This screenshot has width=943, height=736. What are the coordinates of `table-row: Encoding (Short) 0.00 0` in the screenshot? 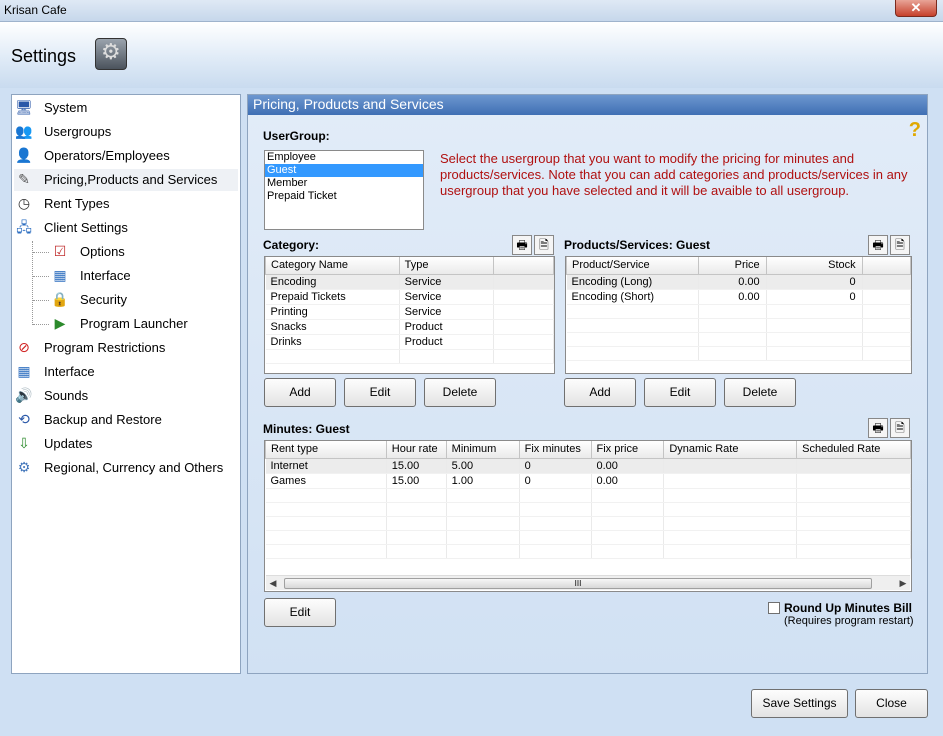 It's located at (738, 297).